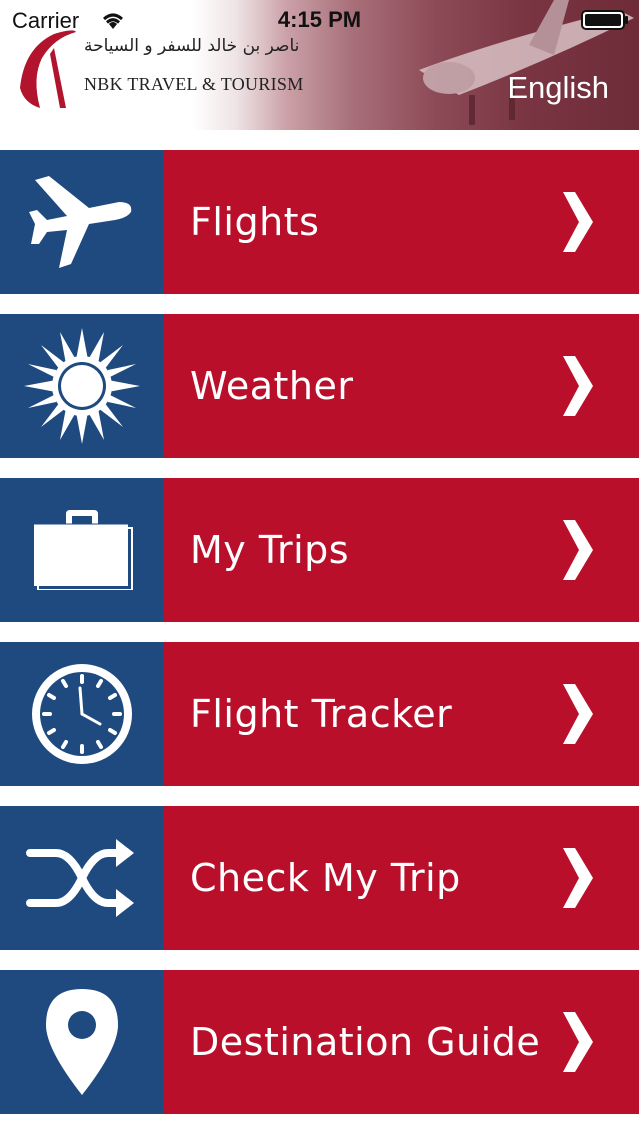  I want to click on status-bar: Carrier 4:15 PM, so click(319, 20).